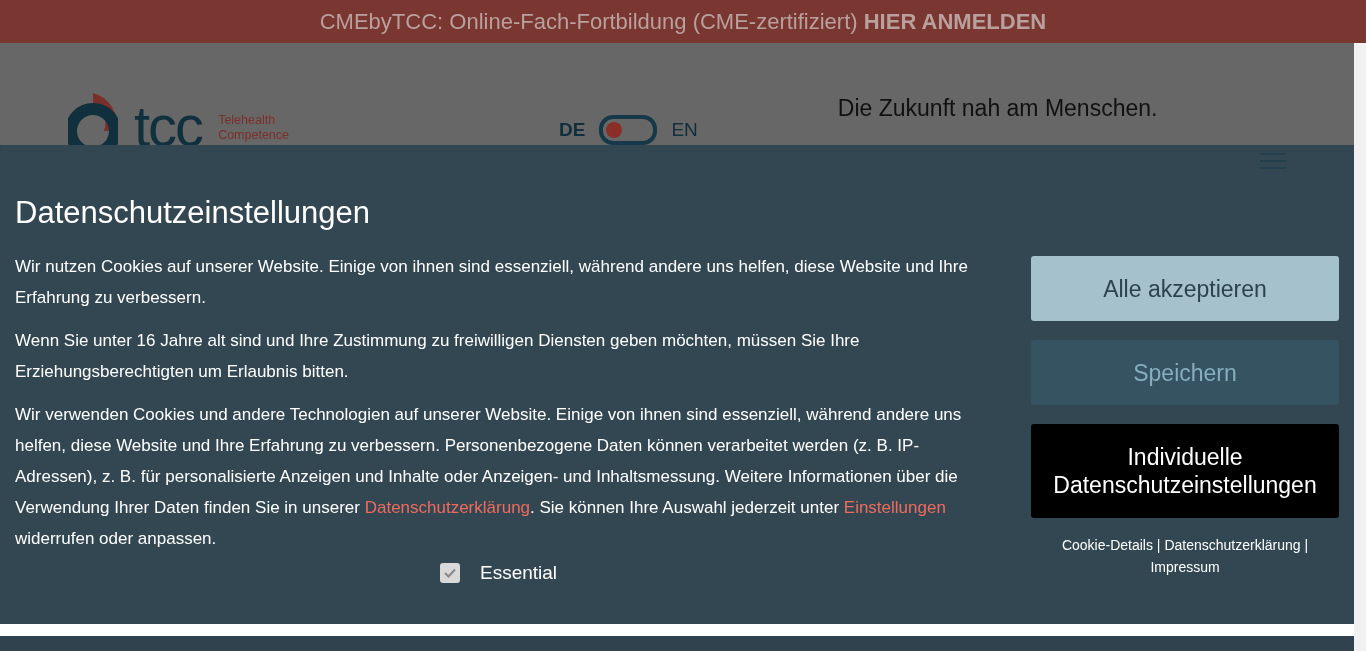 Image resolution: width=1366 pixels, height=651 pixels. What do you see at coordinates (168, 126) in the screenshot?
I see `logo-wordmark: tcc` at bounding box center [168, 126].